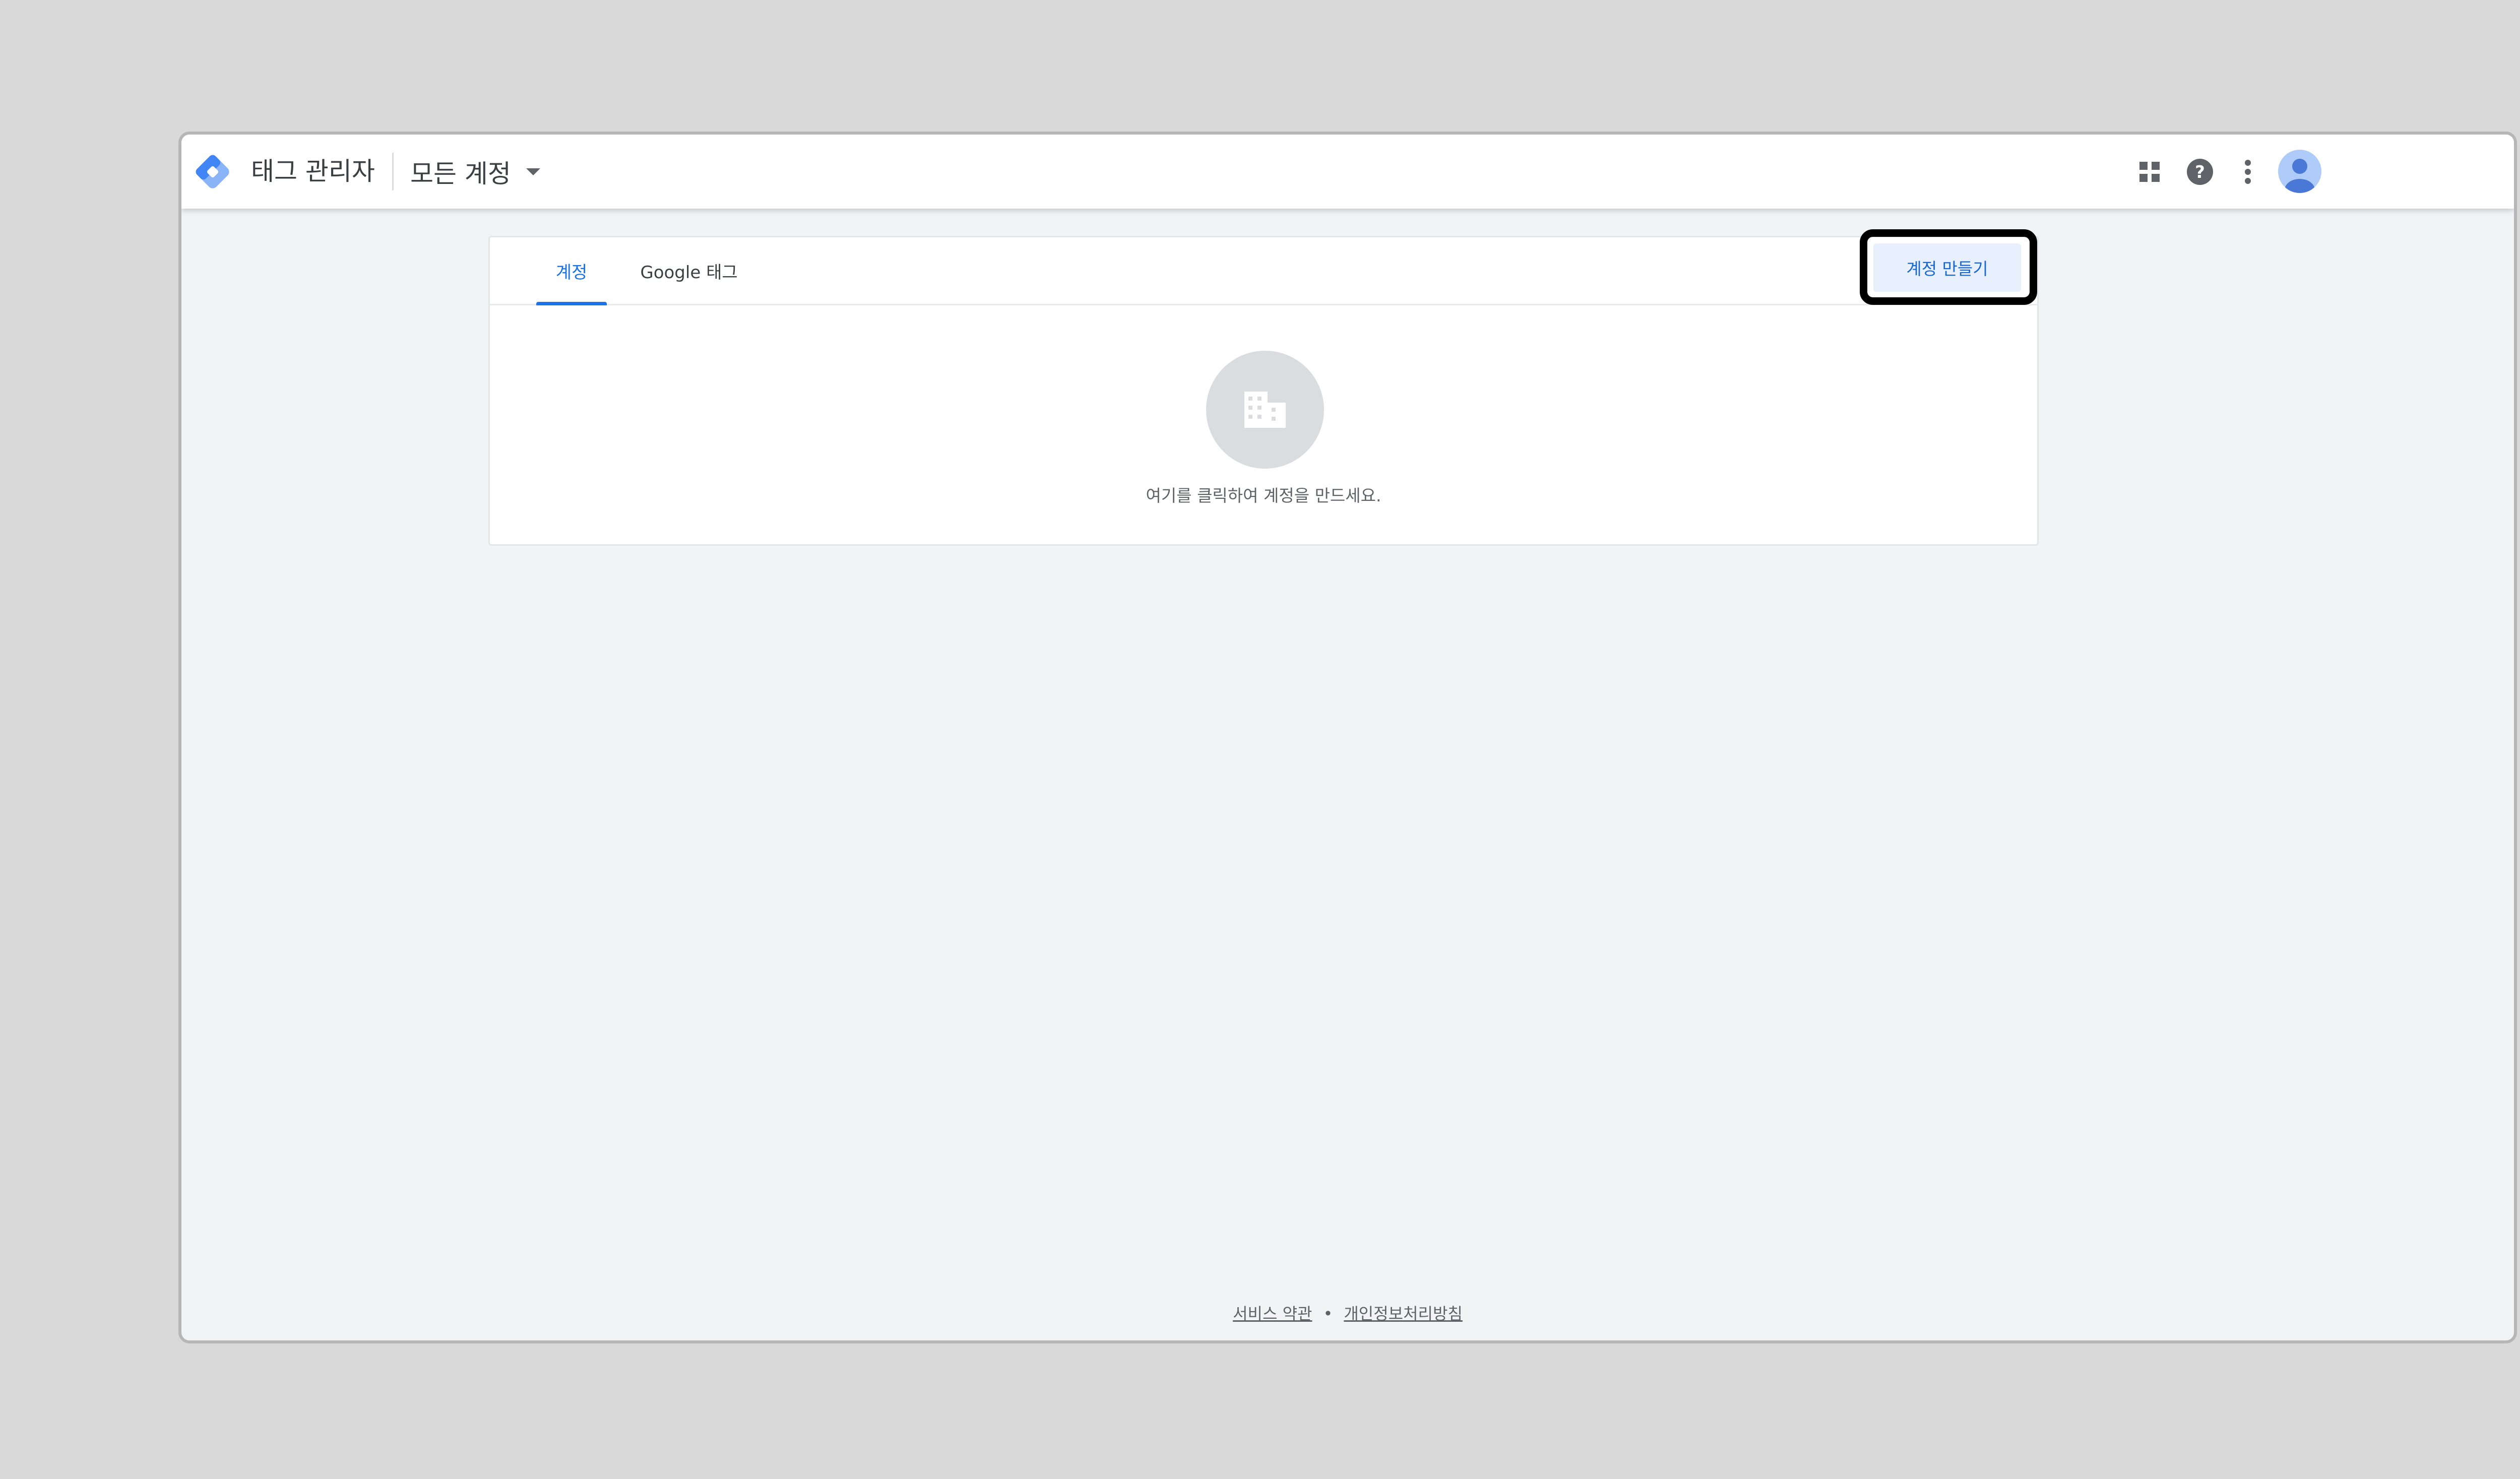  Describe the element at coordinates (2247, 171) in the screenshot. I see `more-vert-icon` at that location.